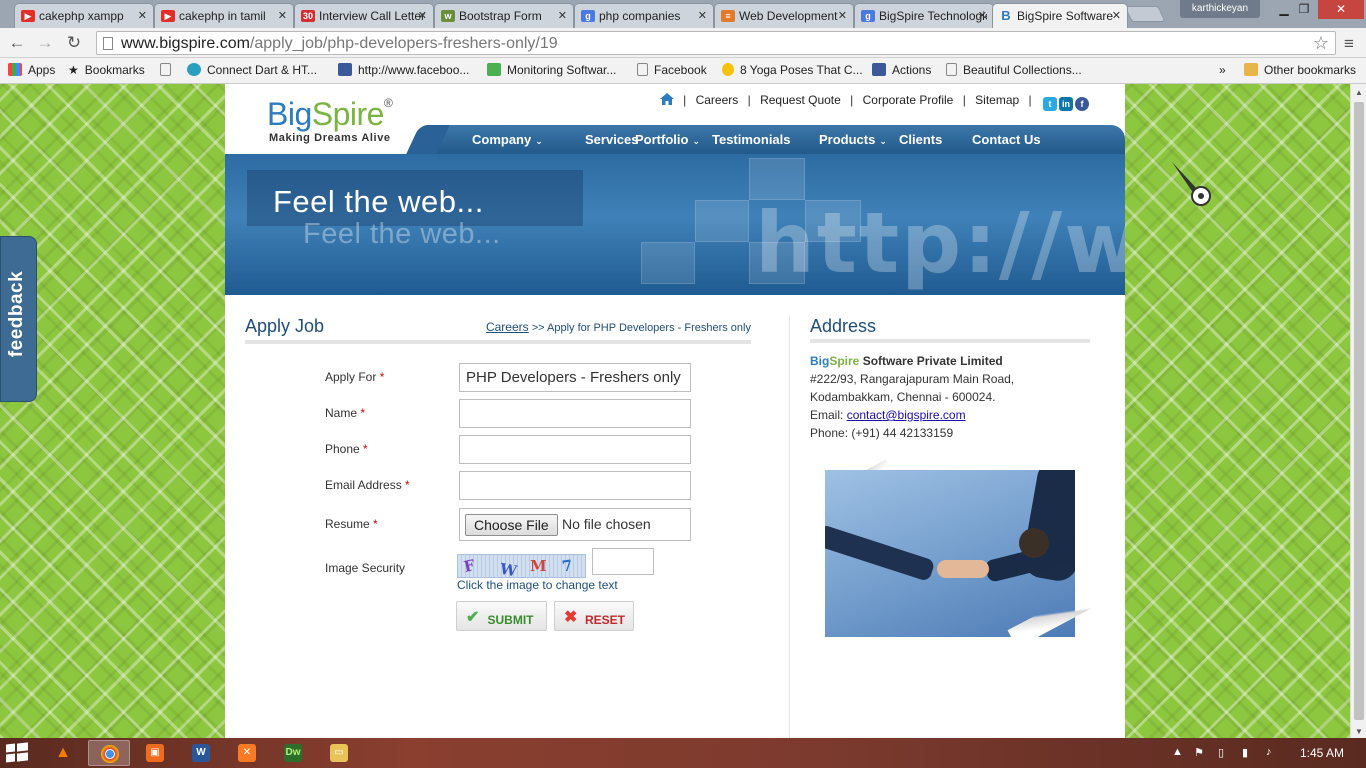 Image resolution: width=1366 pixels, height=768 pixels. What do you see at coordinates (901, 70) in the screenshot?
I see `bookmark-actions: Actions` at bounding box center [901, 70].